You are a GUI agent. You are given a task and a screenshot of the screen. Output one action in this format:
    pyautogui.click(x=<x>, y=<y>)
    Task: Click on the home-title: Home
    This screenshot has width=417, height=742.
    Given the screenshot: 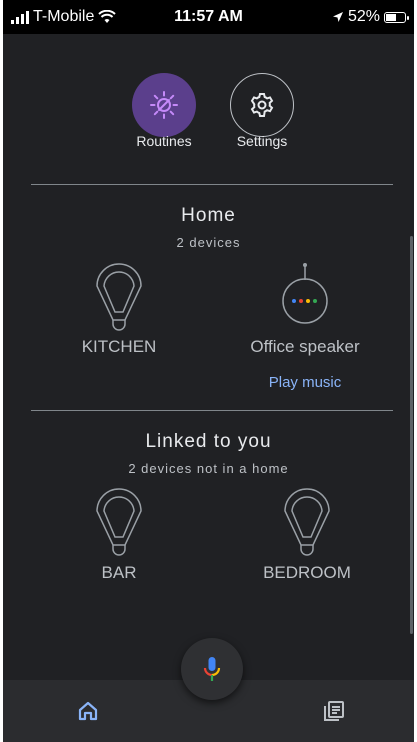 What is the action you would take?
    pyautogui.click(x=208, y=215)
    